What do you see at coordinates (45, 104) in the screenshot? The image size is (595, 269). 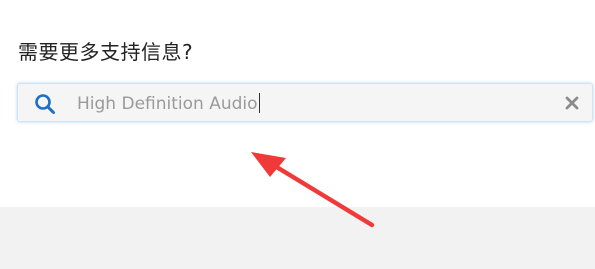 I see `search-icon` at bounding box center [45, 104].